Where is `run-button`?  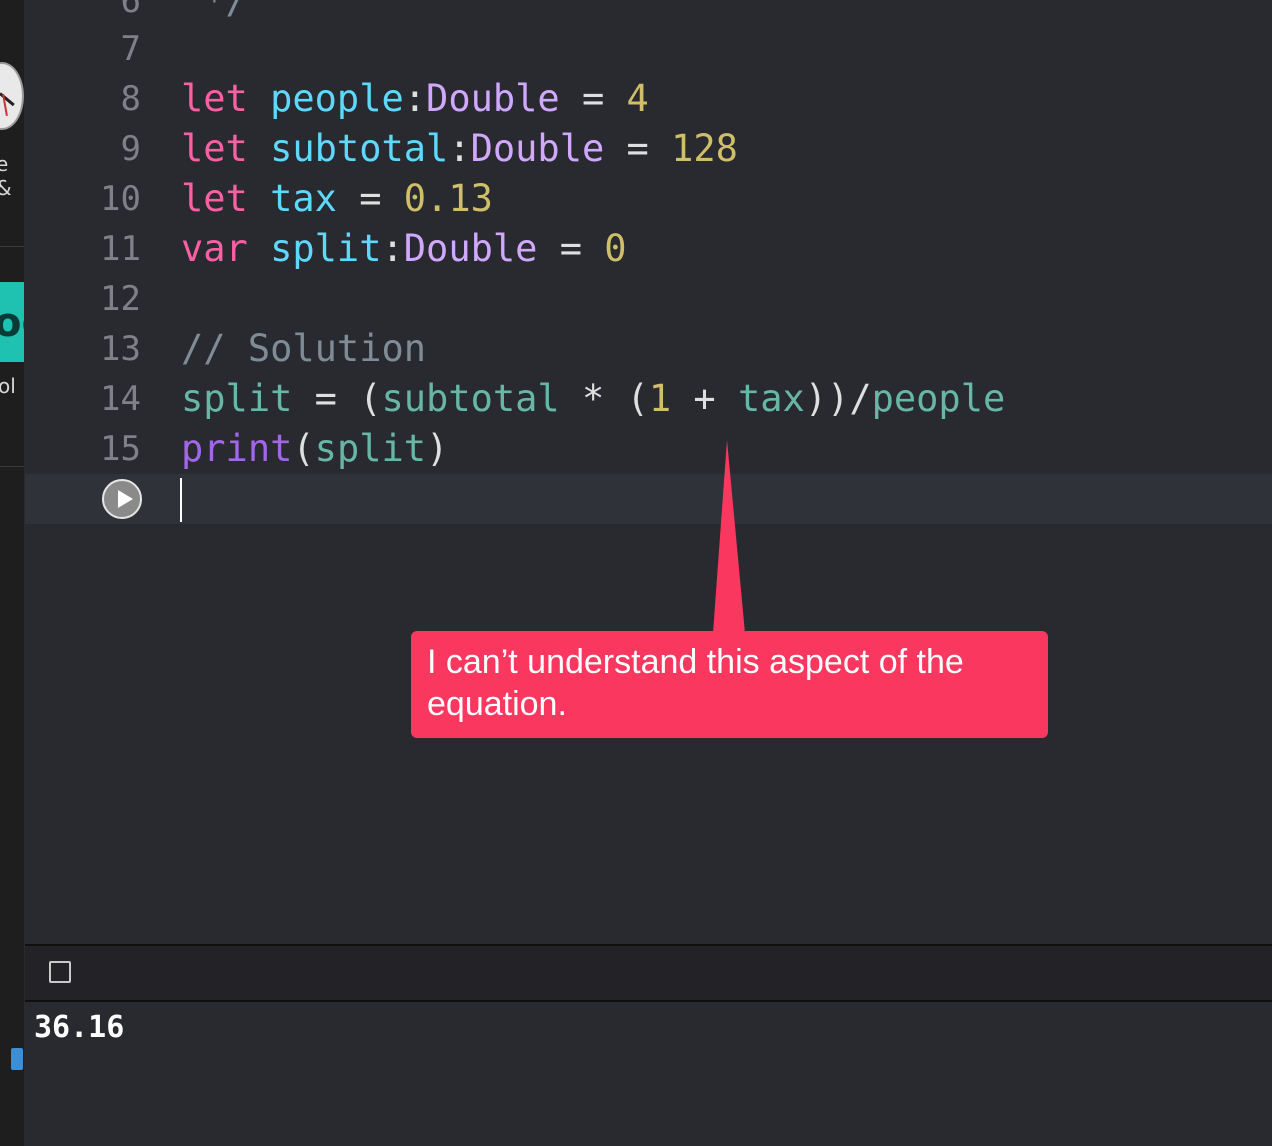 run-button is located at coordinates (122, 499).